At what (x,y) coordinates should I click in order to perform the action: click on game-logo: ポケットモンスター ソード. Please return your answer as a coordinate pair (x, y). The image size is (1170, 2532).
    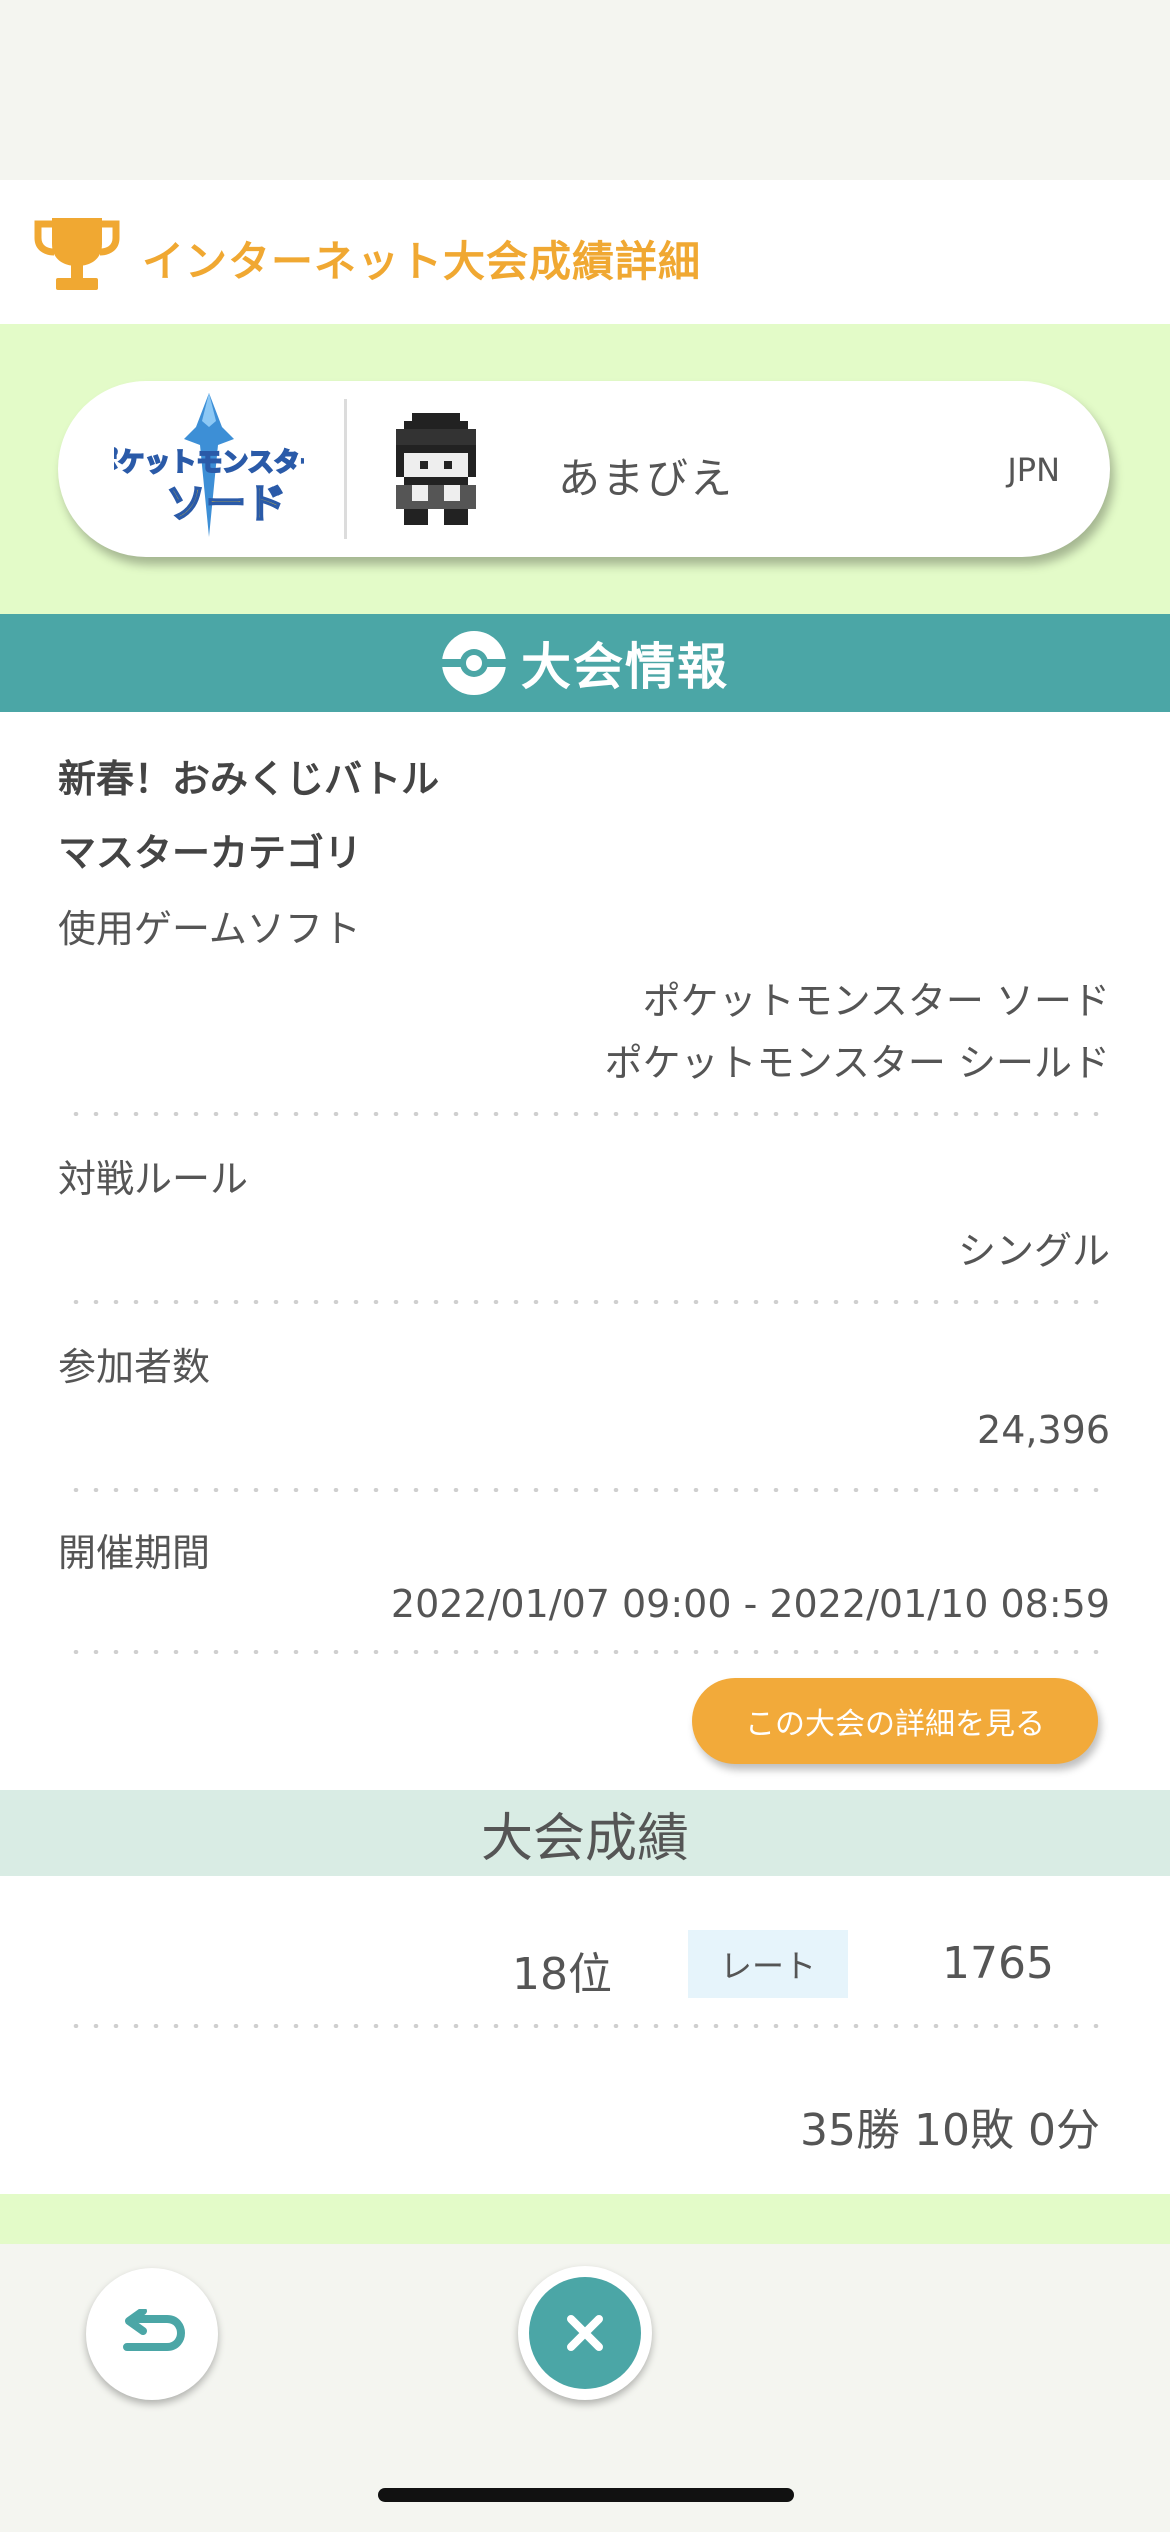
    Looking at the image, I should click on (209, 465).